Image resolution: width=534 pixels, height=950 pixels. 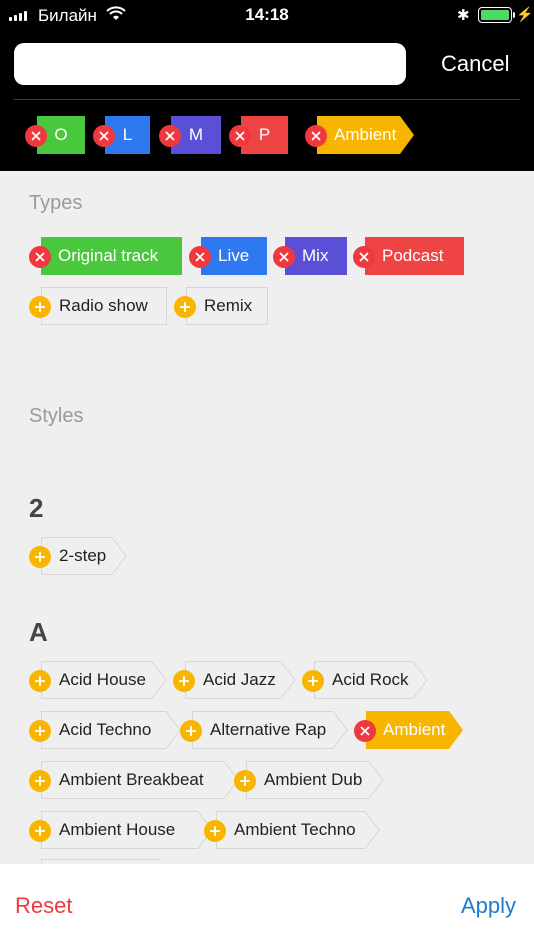 I want to click on selected-filter-chip: L, so click(x=122, y=135).